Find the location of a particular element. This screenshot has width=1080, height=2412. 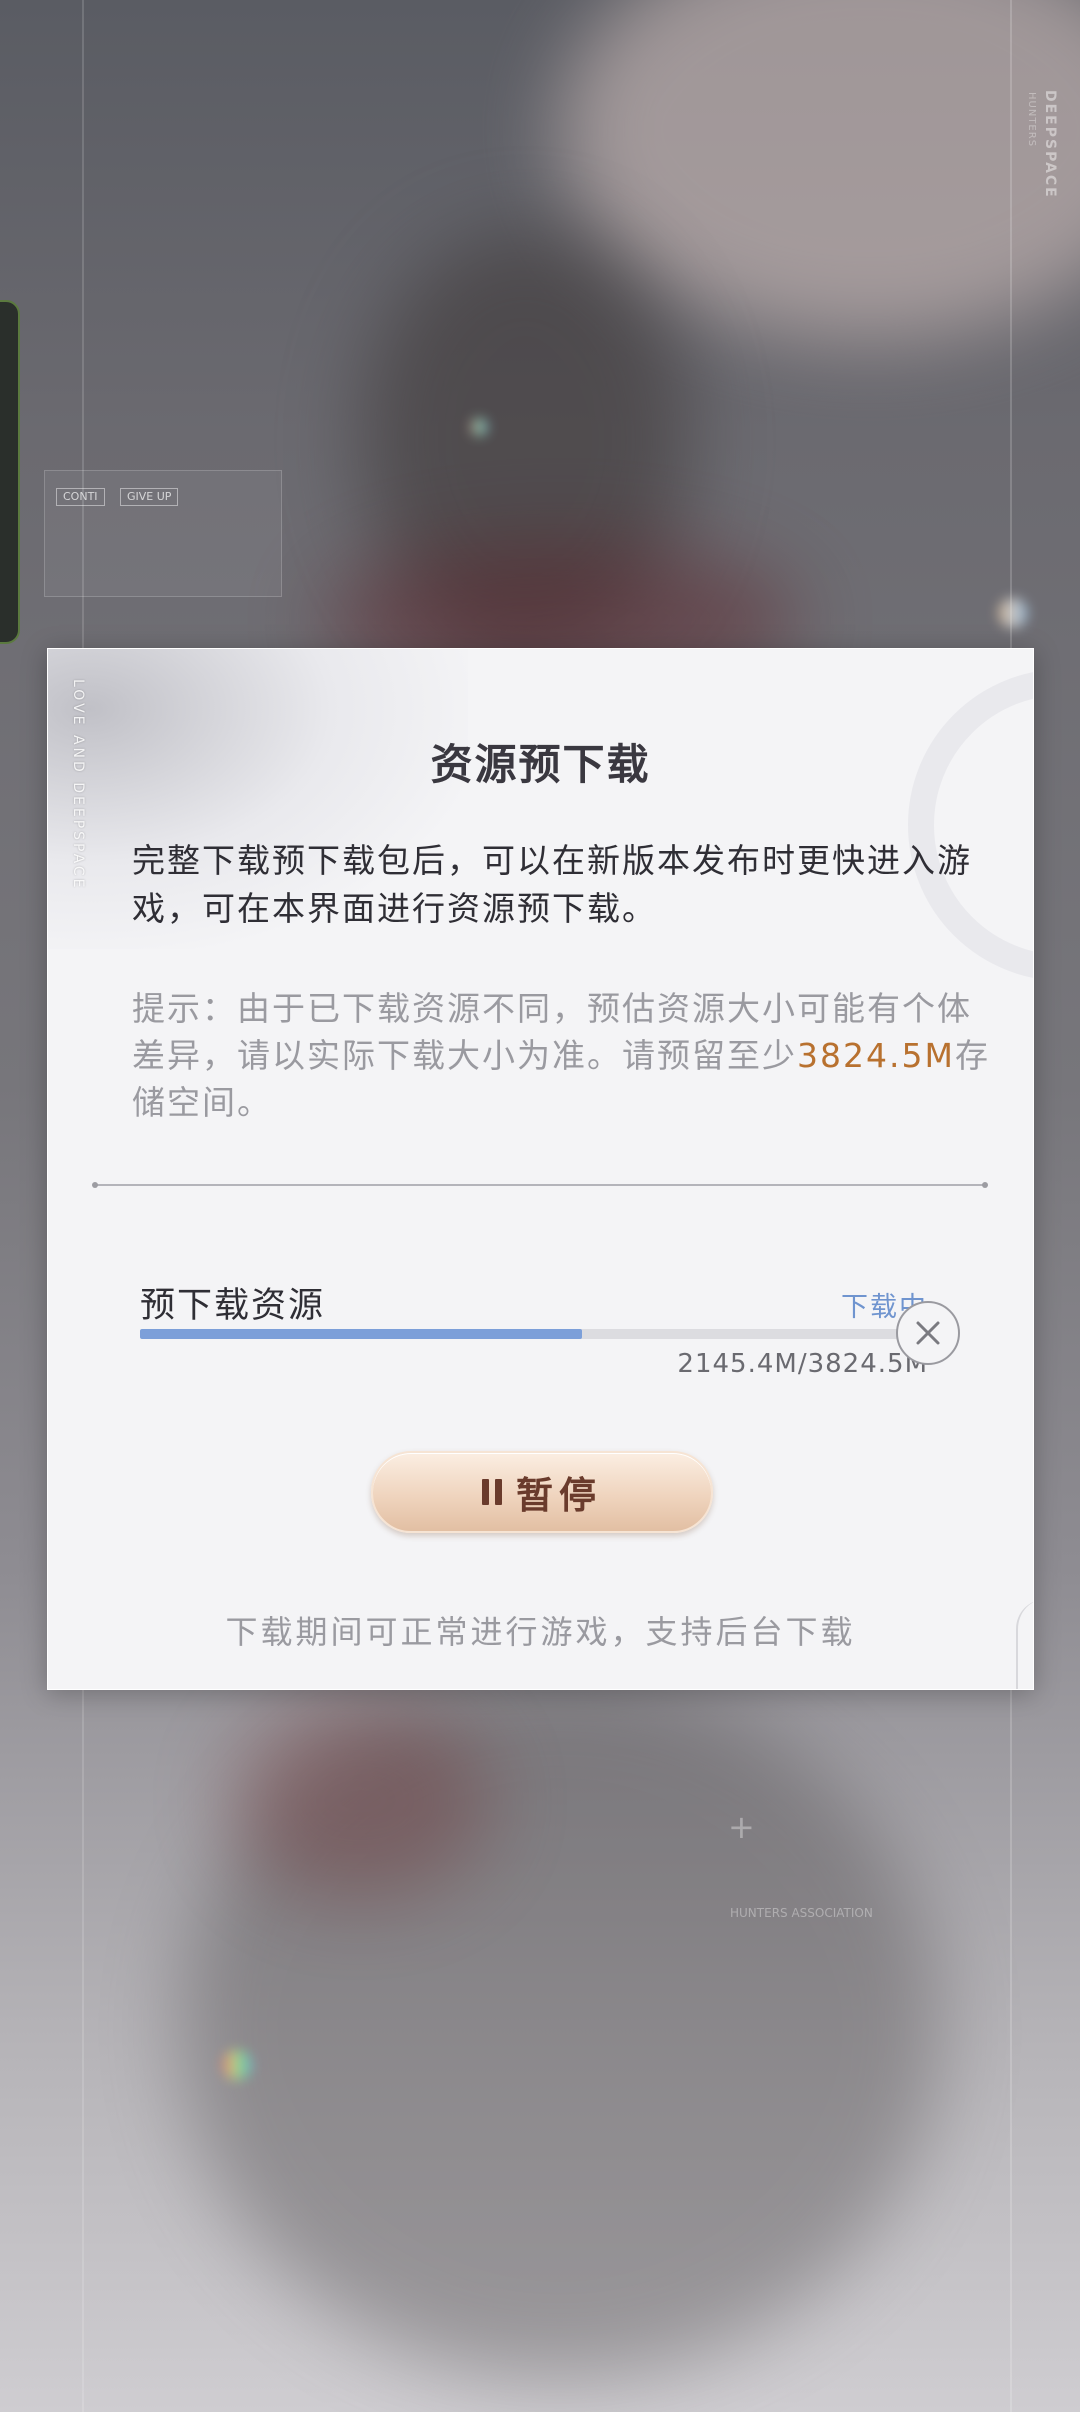

download-label: 预下载资源 is located at coordinates (233, 1306).